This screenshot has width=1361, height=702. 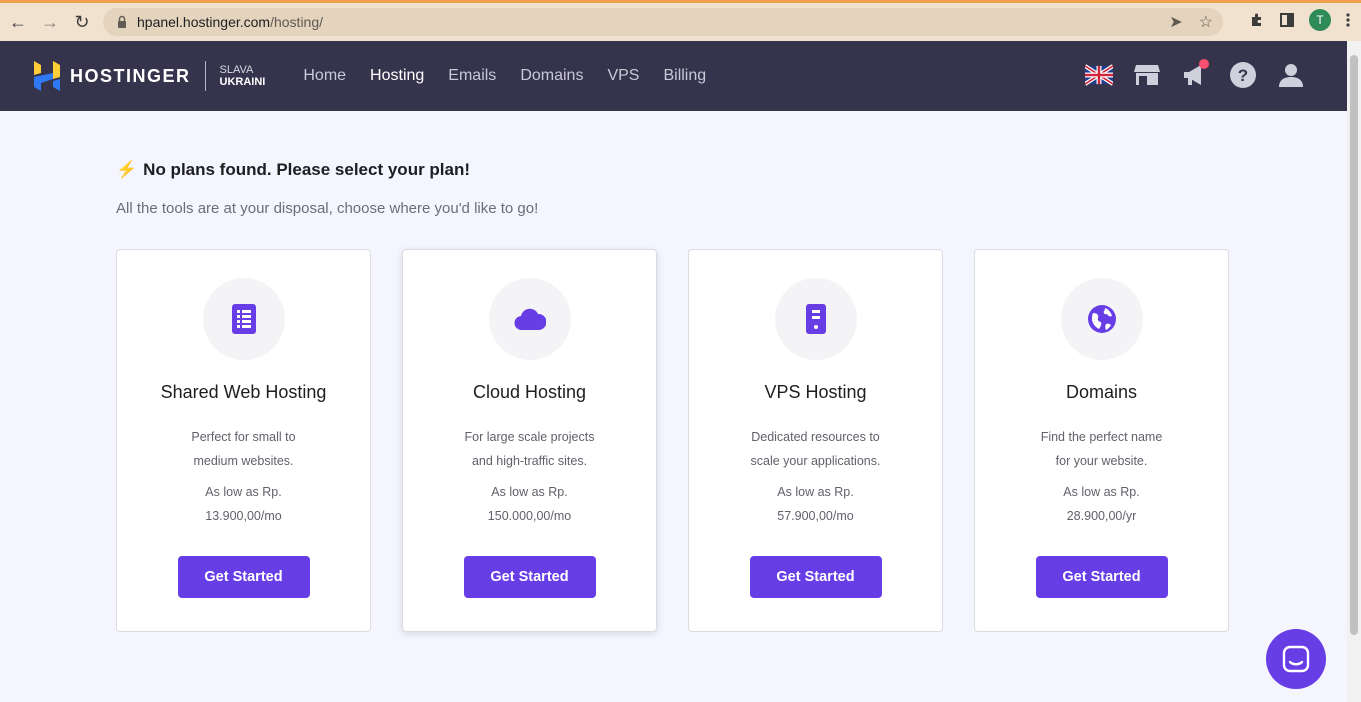 I want to click on card-description: Perfect for small to medium websites., so click(x=244, y=449).